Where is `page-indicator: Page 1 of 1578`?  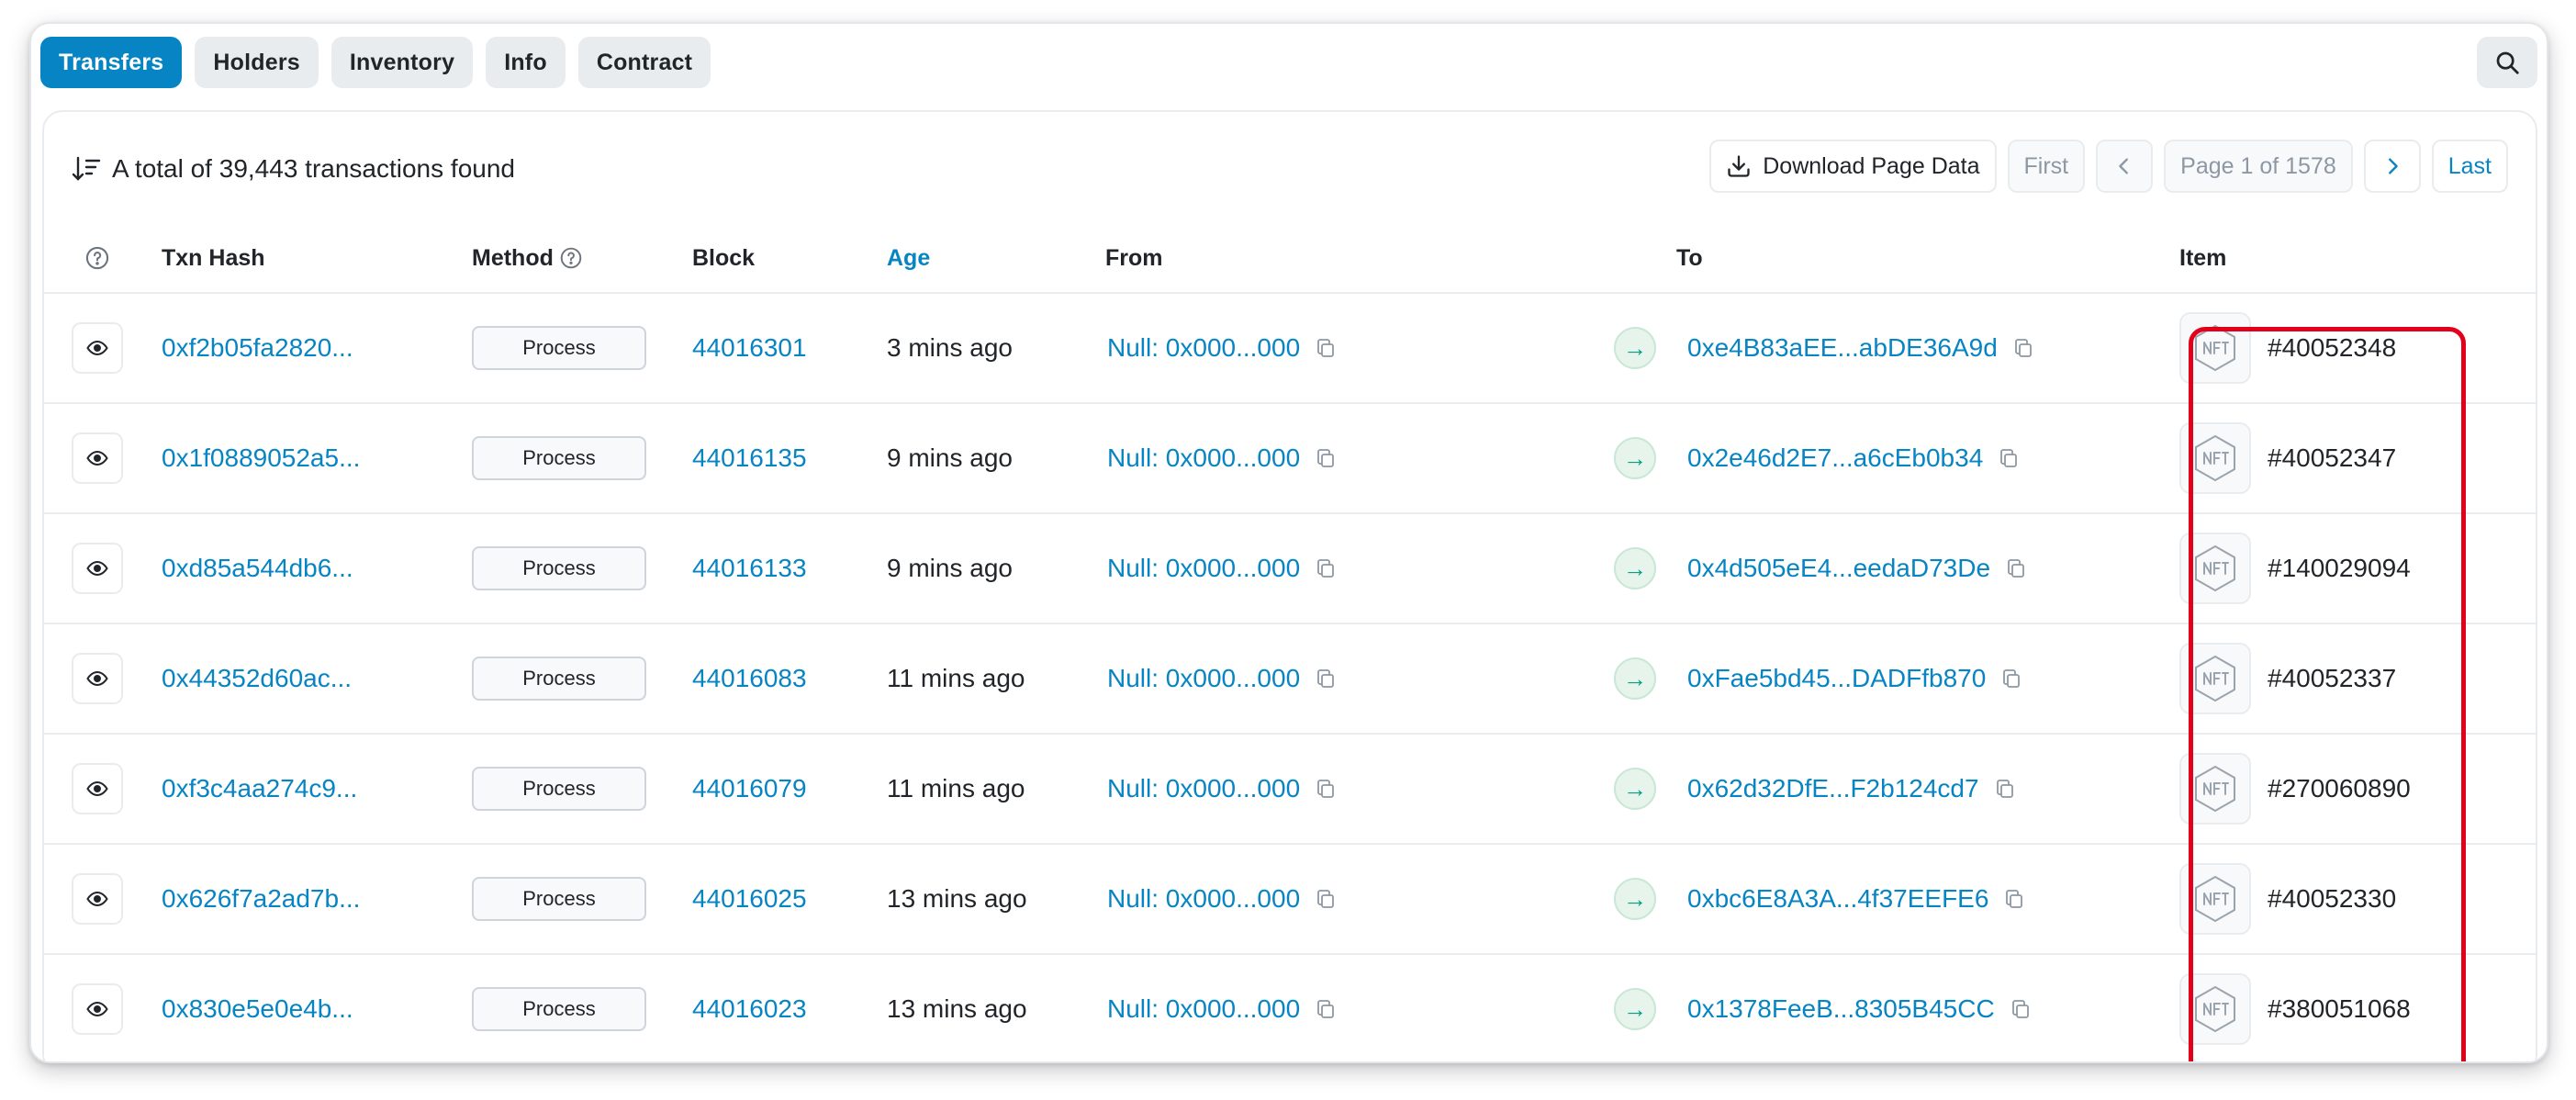
page-indicator: Page 1 of 1578 is located at coordinates (2258, 166).